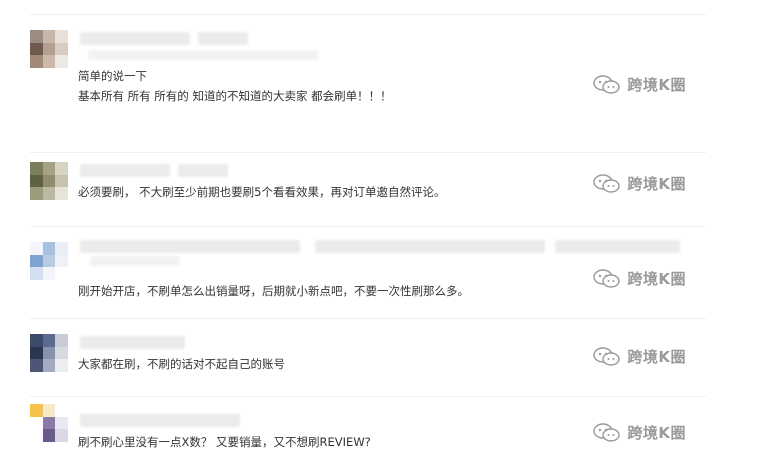 The image size is (758, 472). Describe the element at coordinates (112, 76) in the screenshot. I see `comment-text: 简单的说一下` at that location.